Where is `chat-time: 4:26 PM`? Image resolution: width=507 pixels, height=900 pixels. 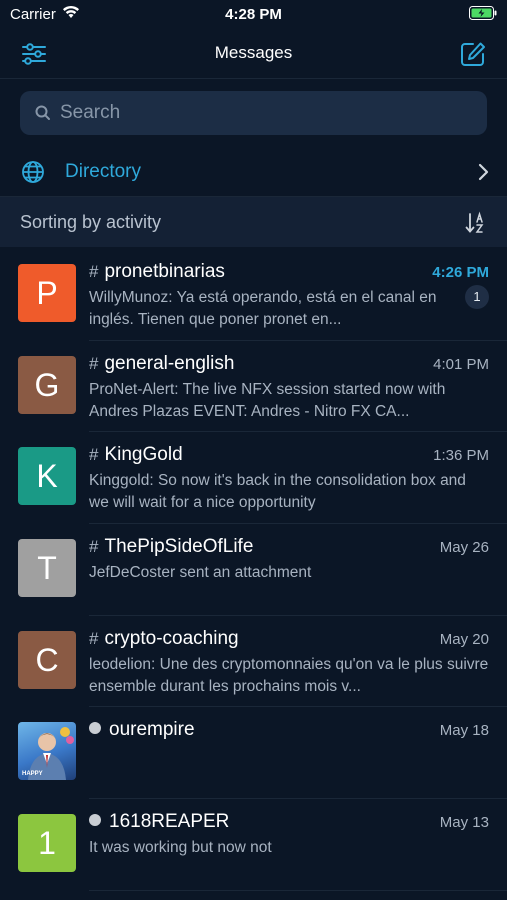
chat-time: 4:26 PM is located at coordinates (460, 272).